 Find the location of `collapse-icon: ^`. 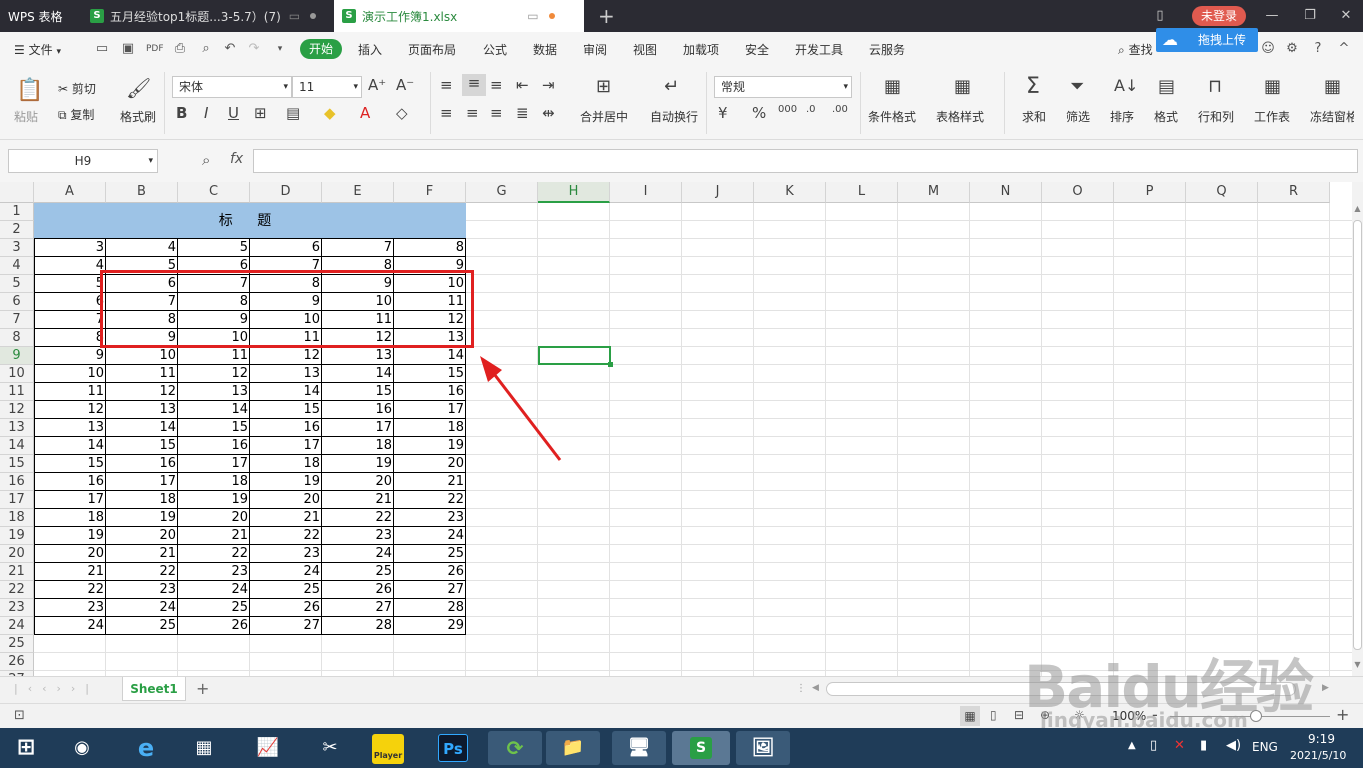

collapse-icon: ^ is located at coordinates (1344, 49).